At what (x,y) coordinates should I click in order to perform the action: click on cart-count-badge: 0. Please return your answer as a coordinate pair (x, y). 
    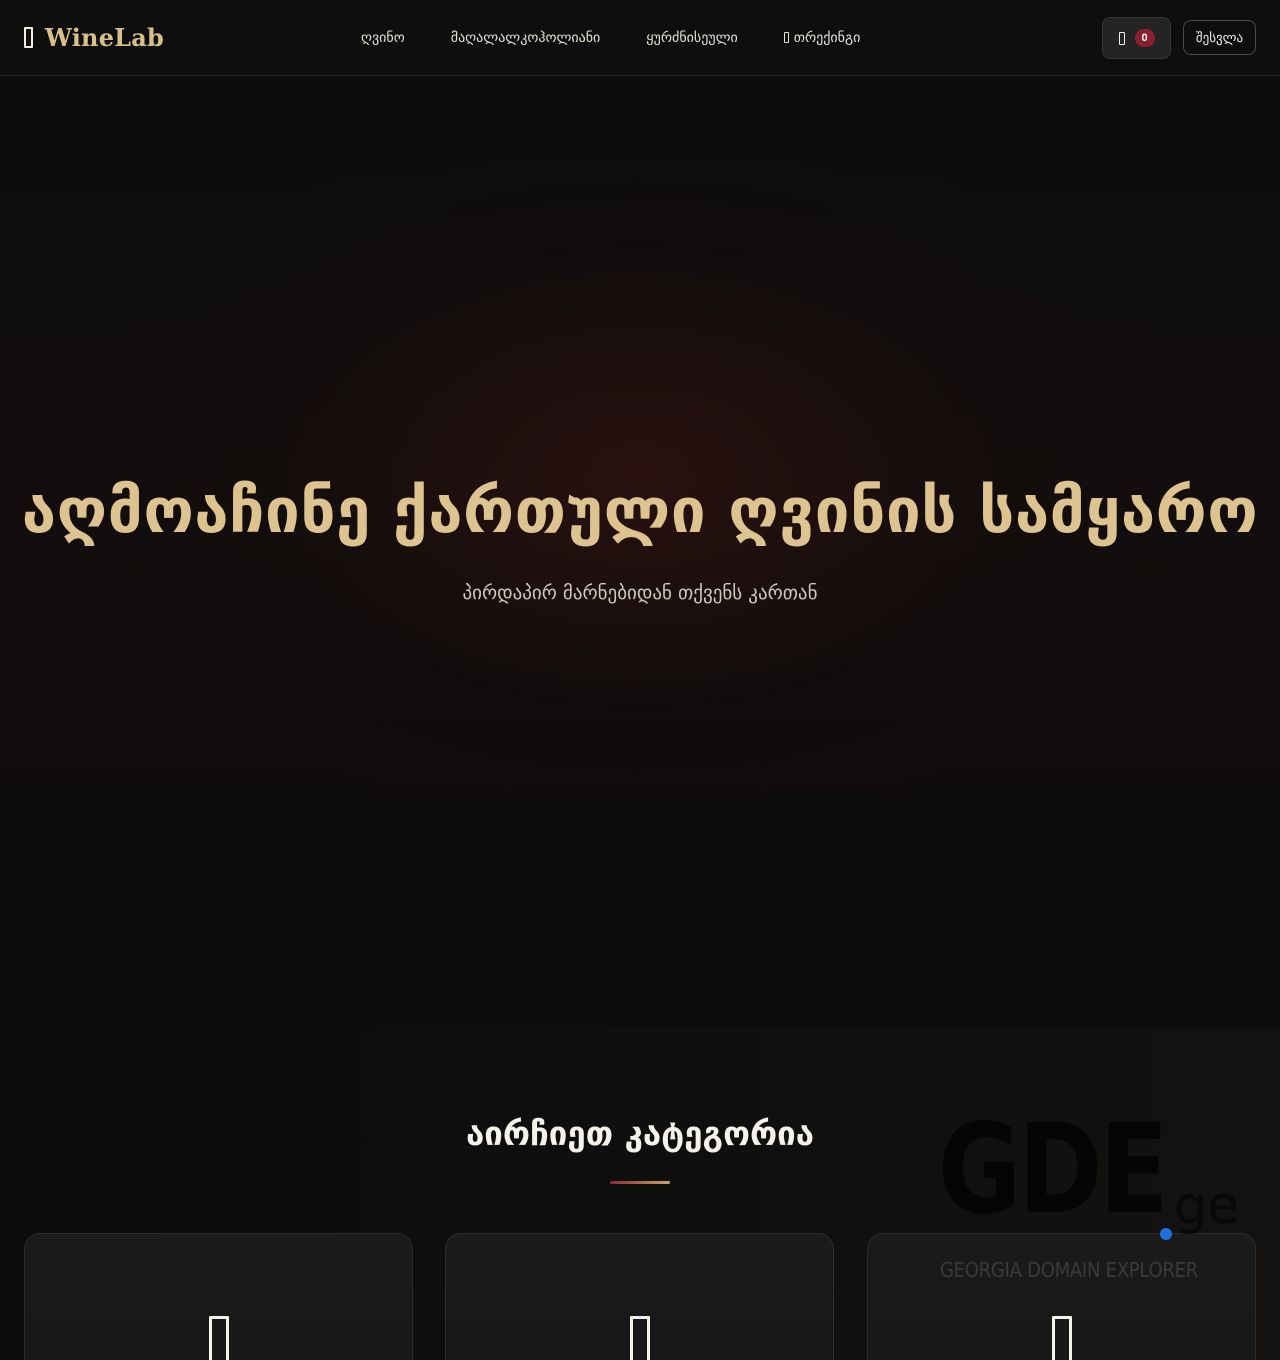
    Looking at the image, I should click on (1144, 38).